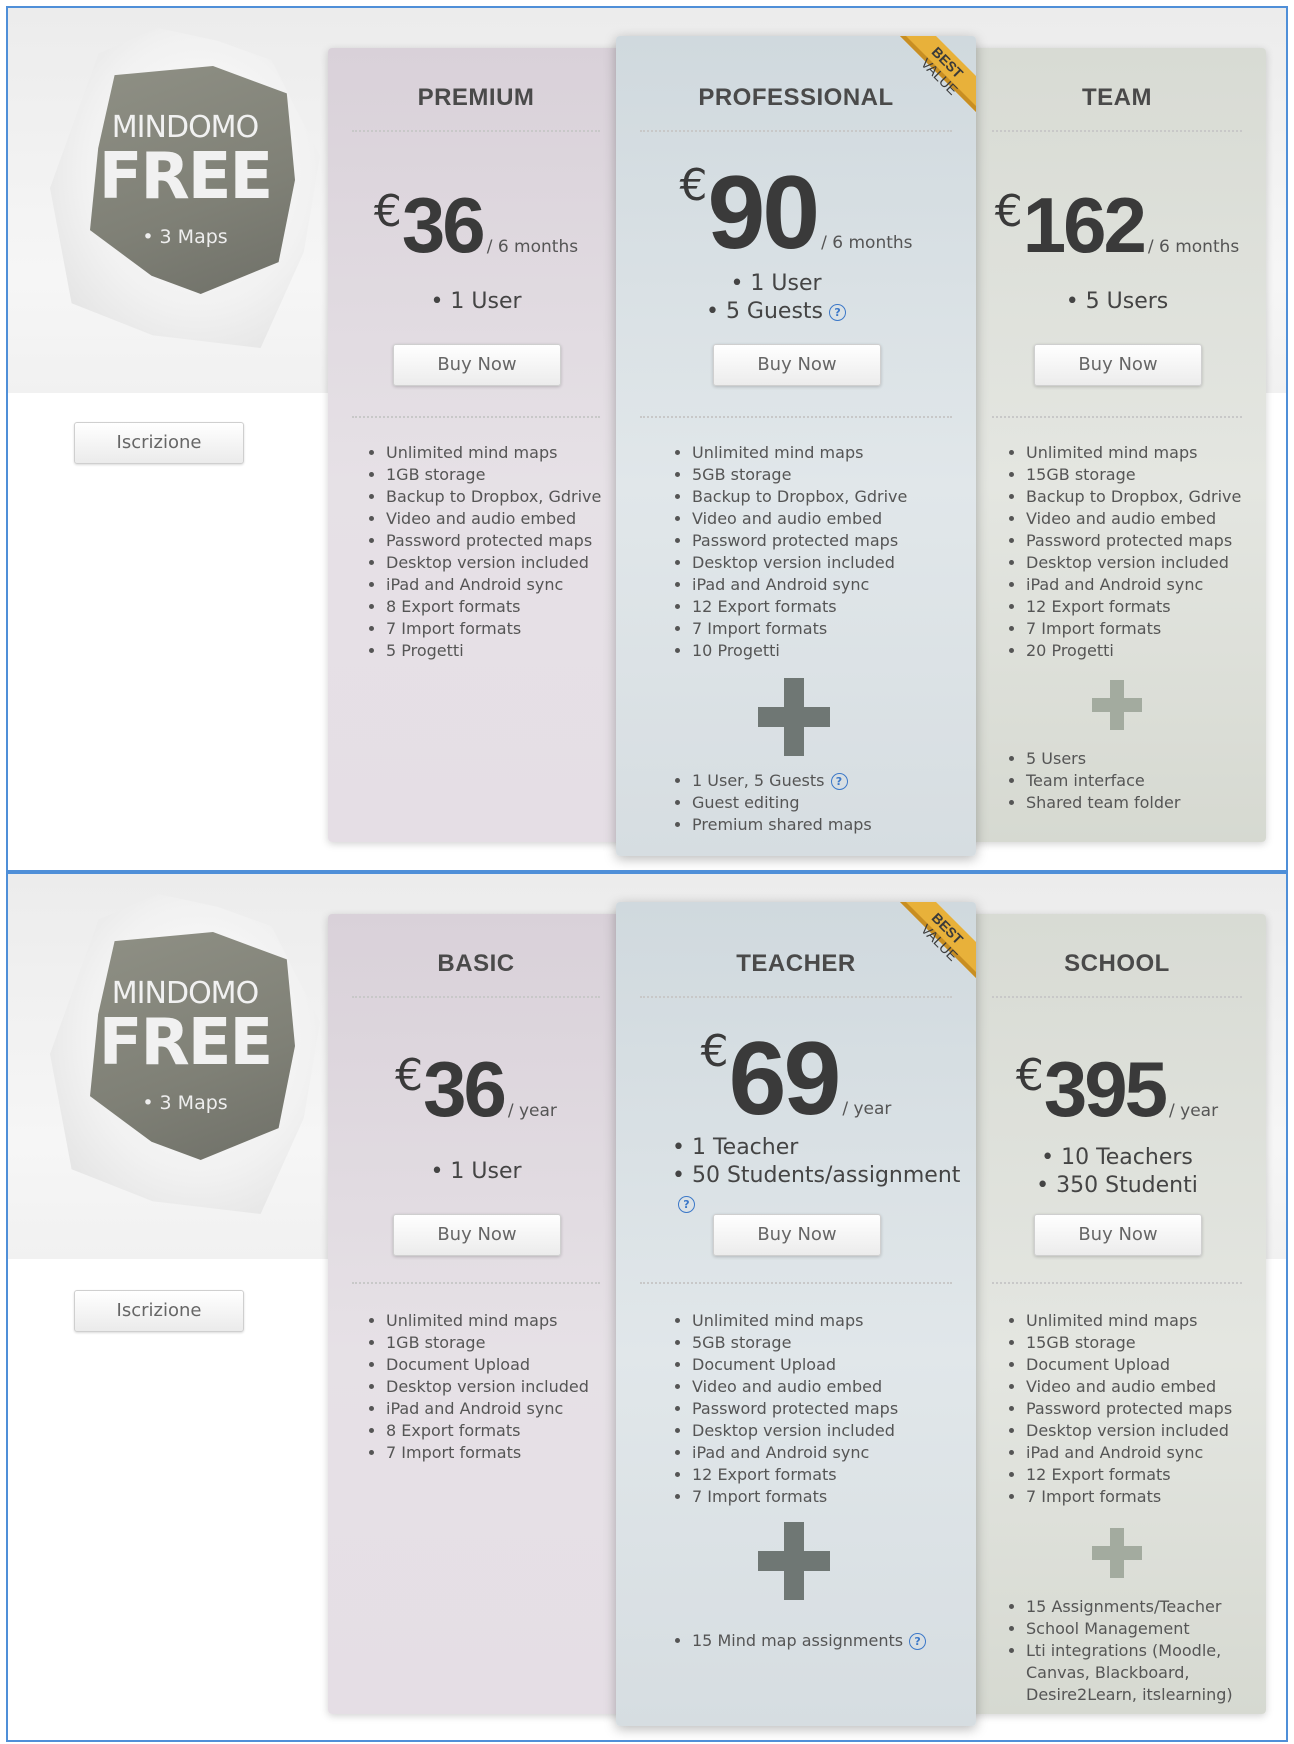  What do you see at coordinates (809, 1641) in the screenshot?
I see `extra-feature-item: 15 Mind map assignments?` at bounding box center [809, 1641].